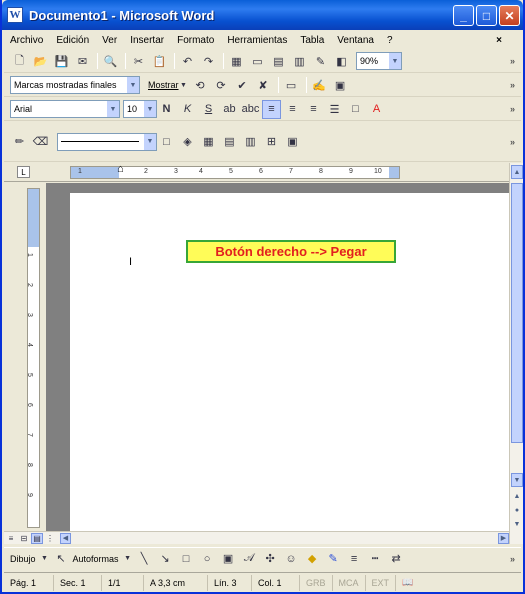  I want to click on font-size-combo: 10 ▼, so click(140, 109).